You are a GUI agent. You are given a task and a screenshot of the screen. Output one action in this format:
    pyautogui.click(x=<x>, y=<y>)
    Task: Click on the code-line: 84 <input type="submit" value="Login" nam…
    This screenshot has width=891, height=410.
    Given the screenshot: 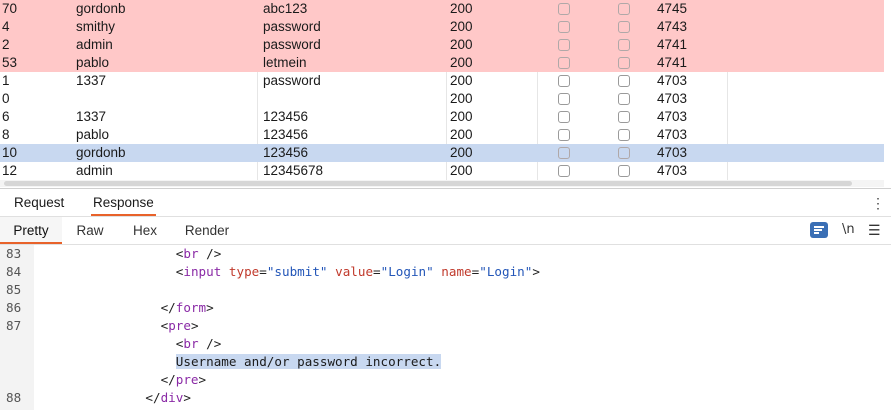 What is the action you would take?
    pyautogui.click(x=445, y=272)
    